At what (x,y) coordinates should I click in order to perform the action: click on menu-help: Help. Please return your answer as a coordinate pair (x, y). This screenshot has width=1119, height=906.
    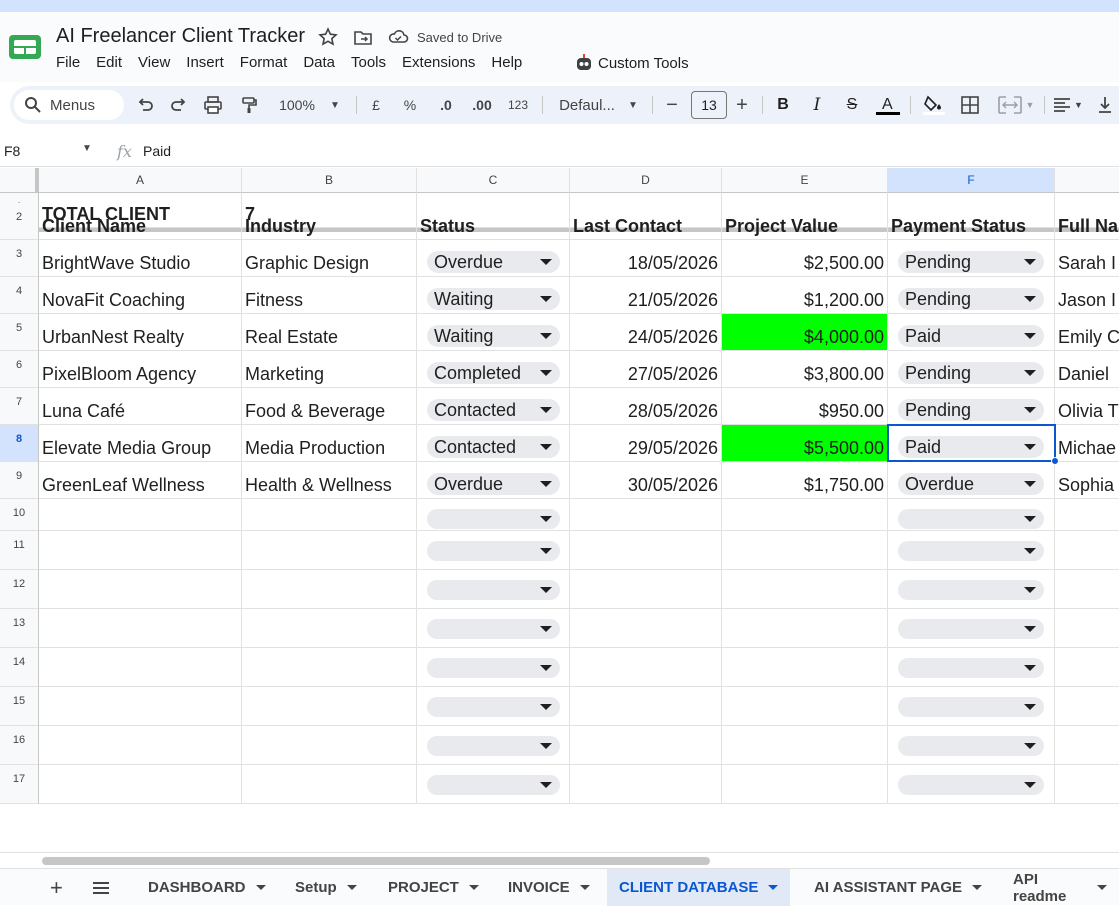
    Looking at the image, I should click on (506, 65).